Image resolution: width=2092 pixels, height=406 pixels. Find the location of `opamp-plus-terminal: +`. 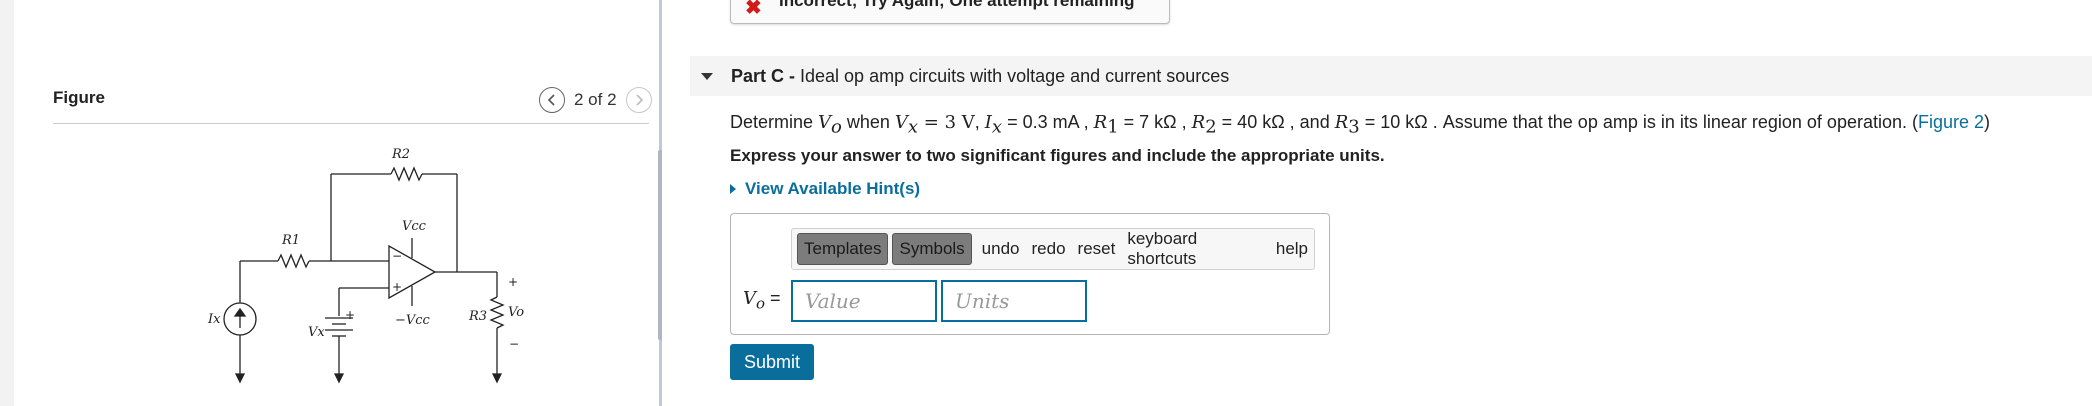

opamp-plus-terminal: + is located at coordinates (397, 287).